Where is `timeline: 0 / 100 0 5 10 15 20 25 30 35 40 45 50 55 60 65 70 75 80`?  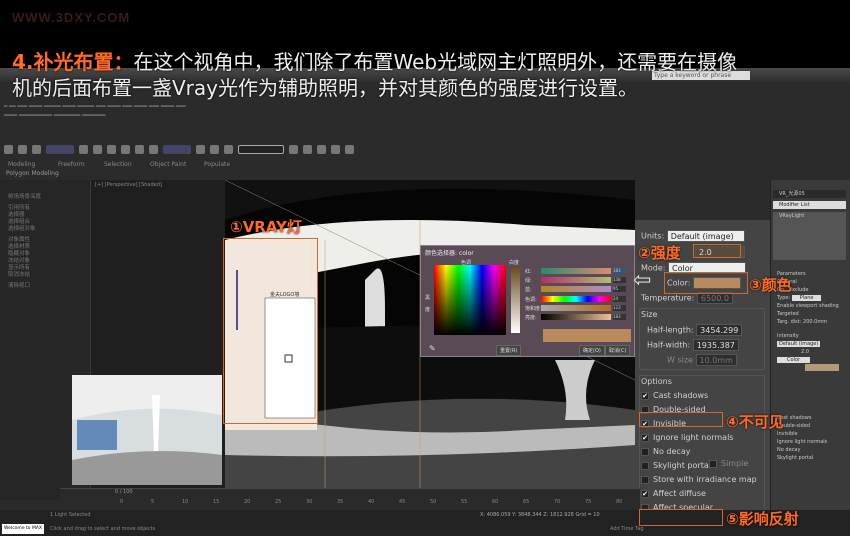 timeline: 0 / 100 0 5 10 15 20 25 30 35 40 45 50 55 60 65 70 75 80 is located at coordinates (350, 499).